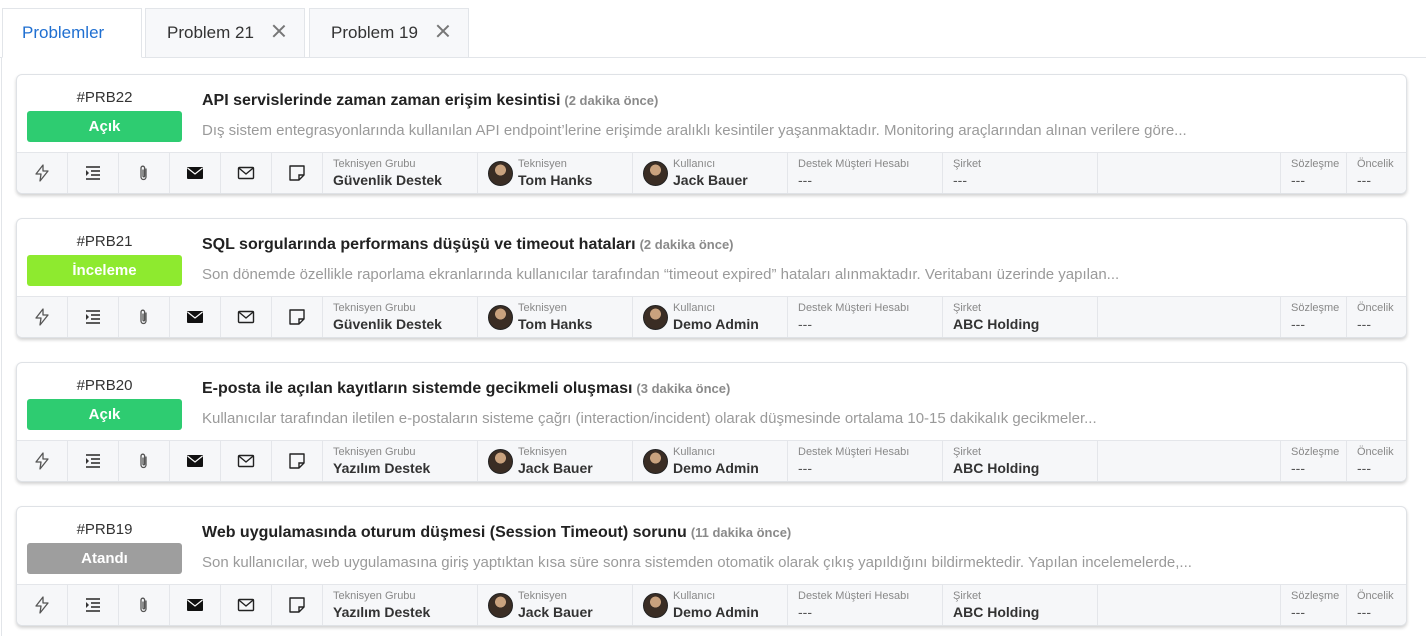 This screenshot has width=1426, height=636. Describe the element at coordinates (104, 385) in the screenshot. I see `problem-code: #PRB20` at that location.